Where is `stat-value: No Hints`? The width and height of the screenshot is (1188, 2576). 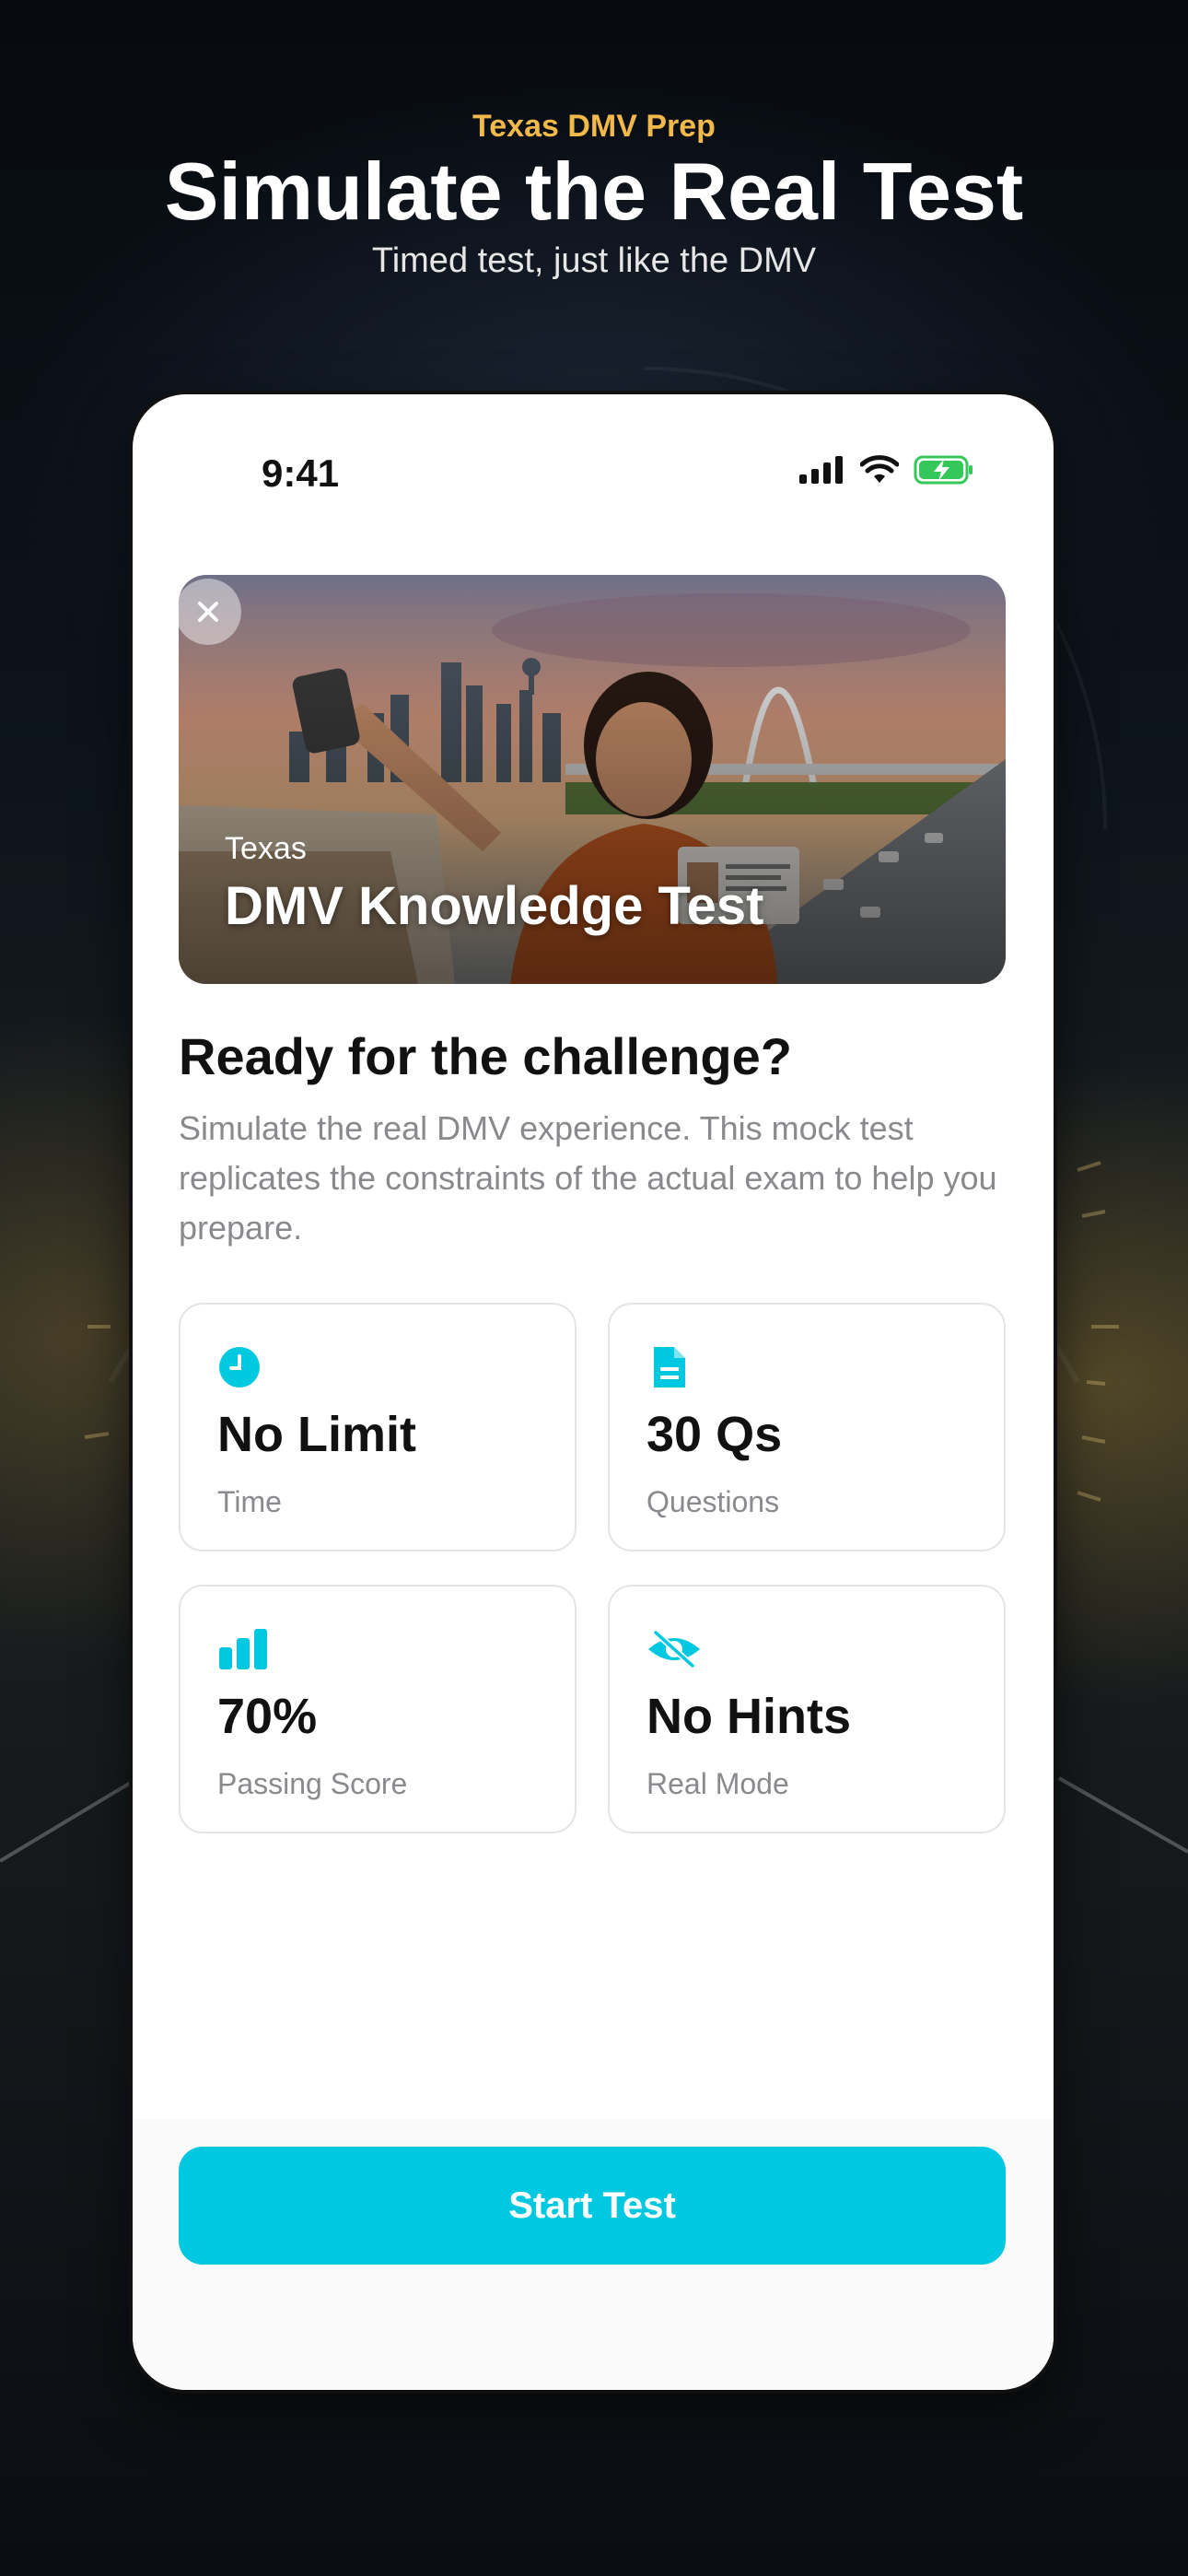 stat-value: No Hints is located at coordinates (748, 1716).